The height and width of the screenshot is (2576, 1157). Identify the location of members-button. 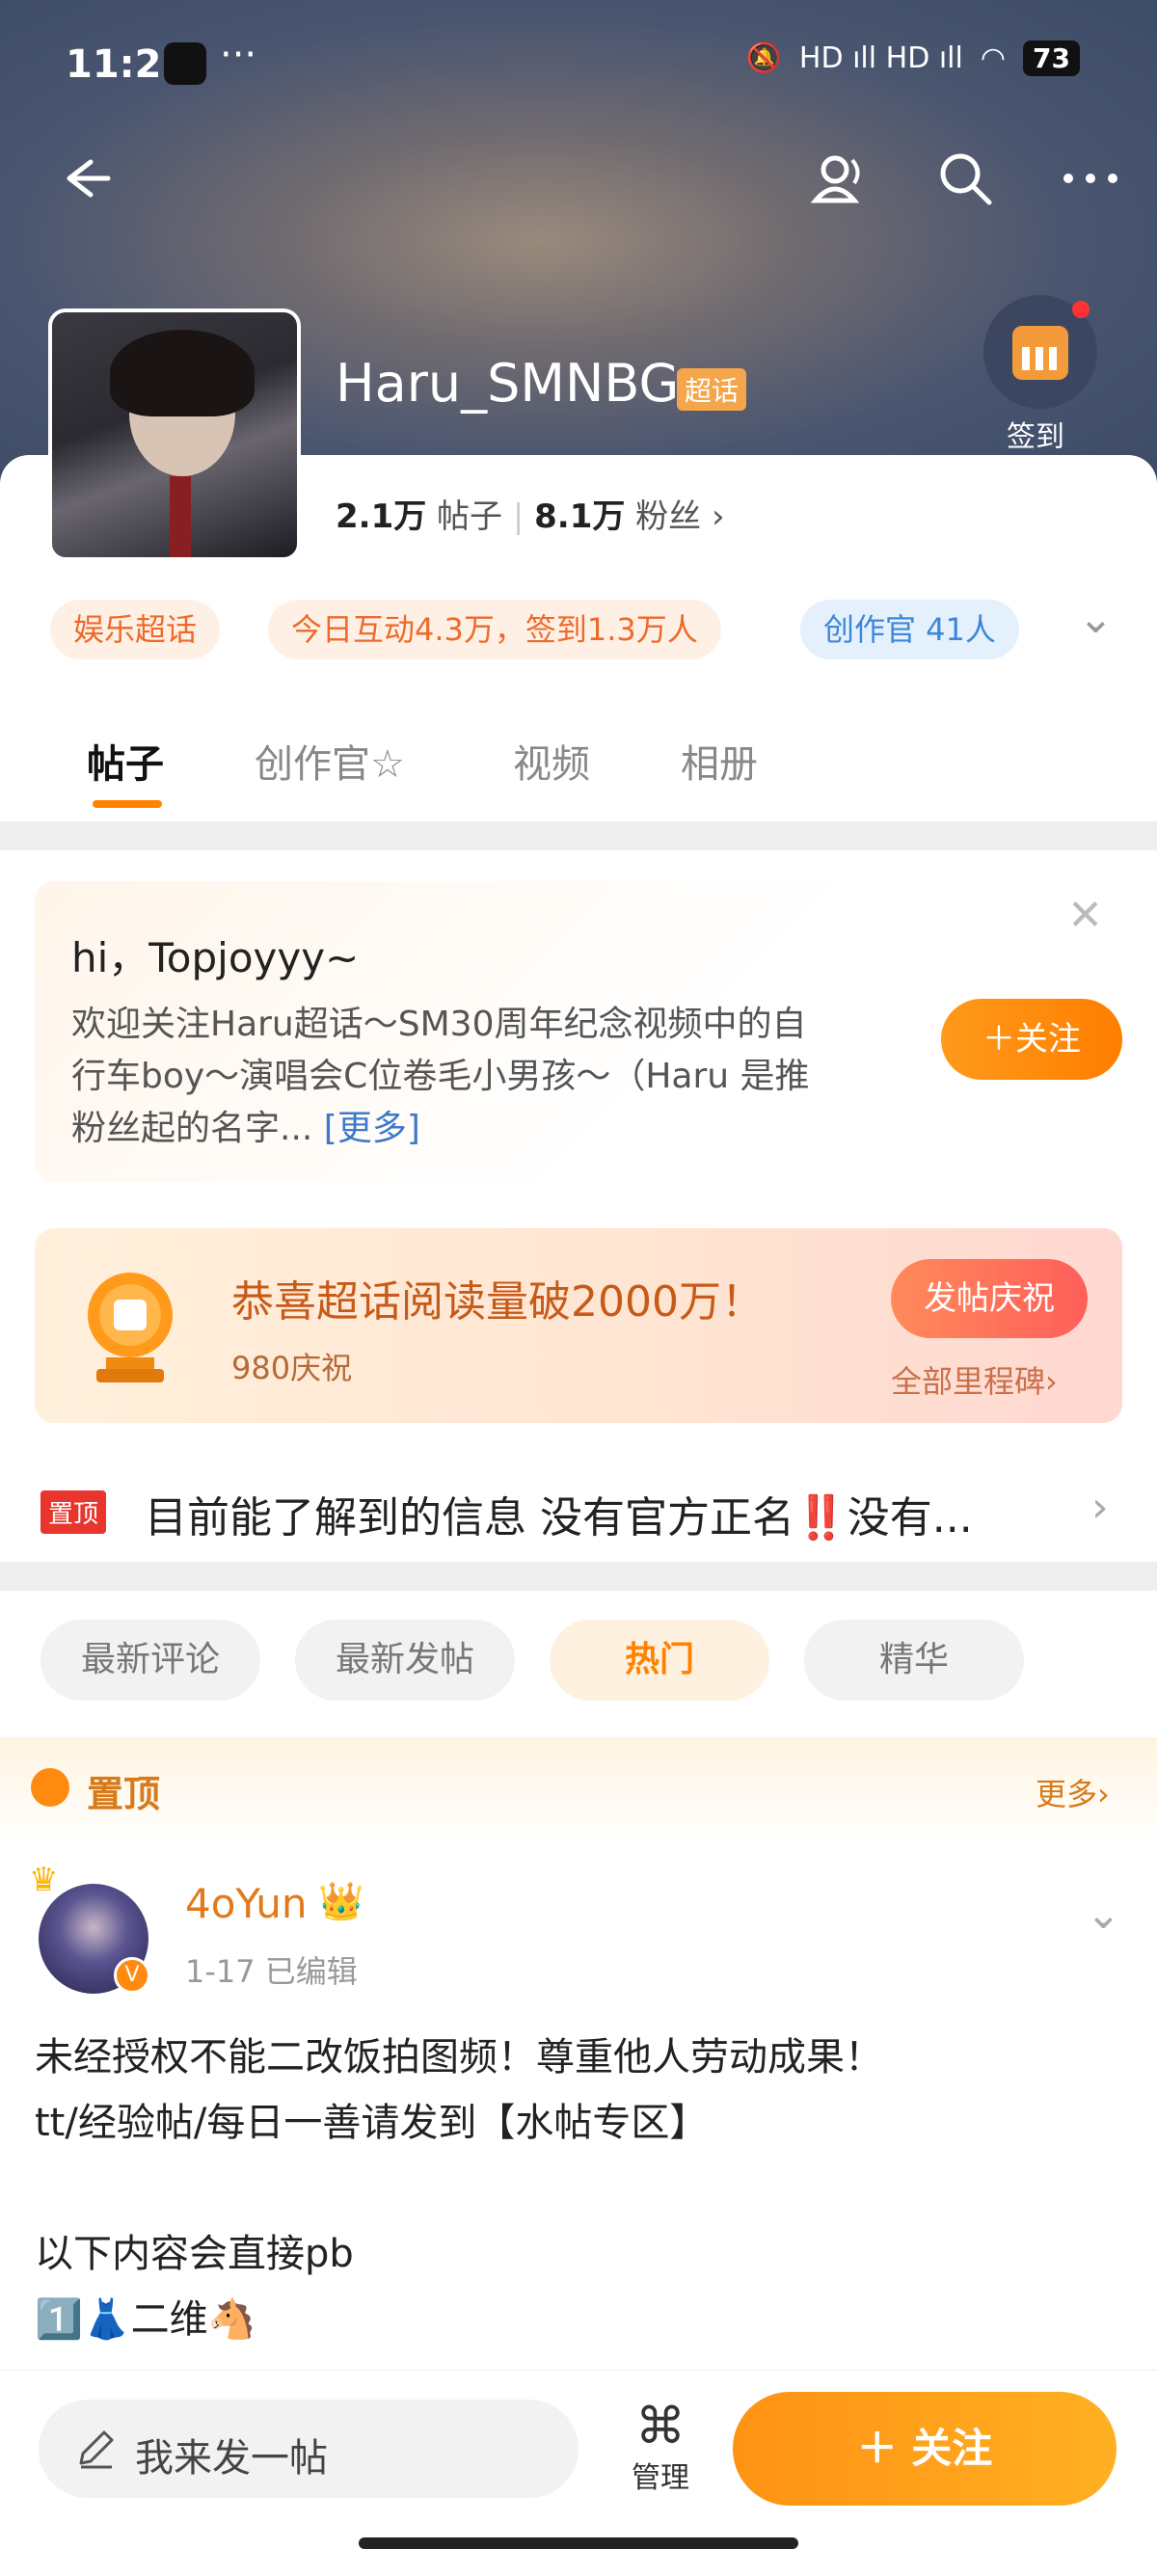
(838, 179).